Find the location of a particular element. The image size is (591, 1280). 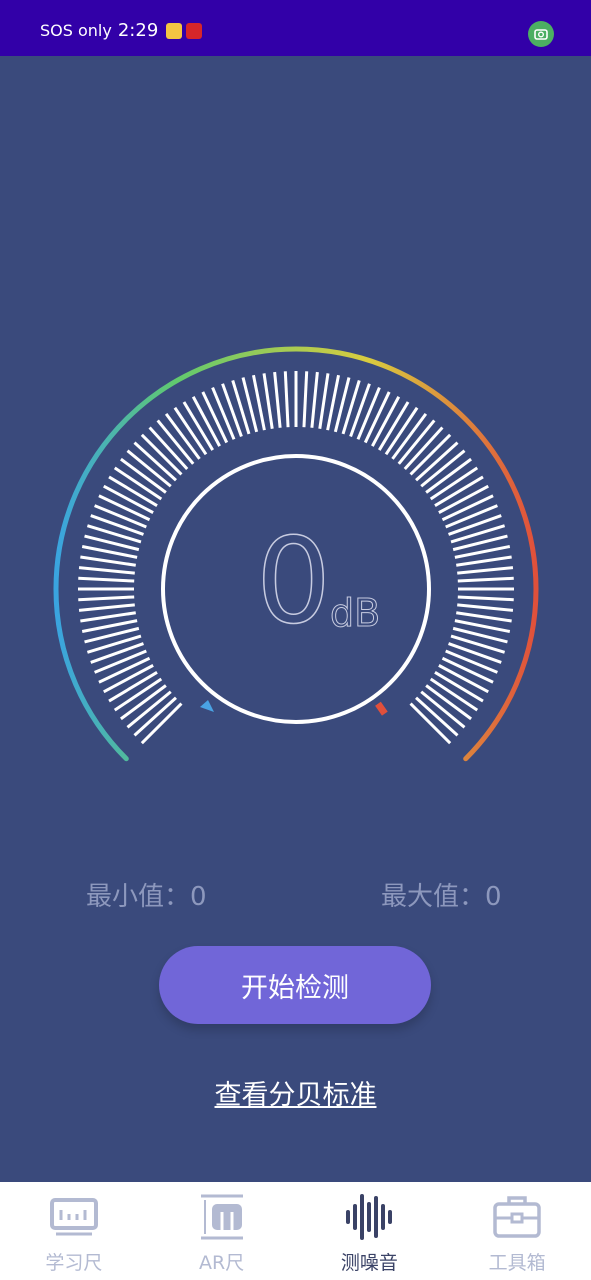

ar-ruler-icon is located at coordinates (221, 1217).